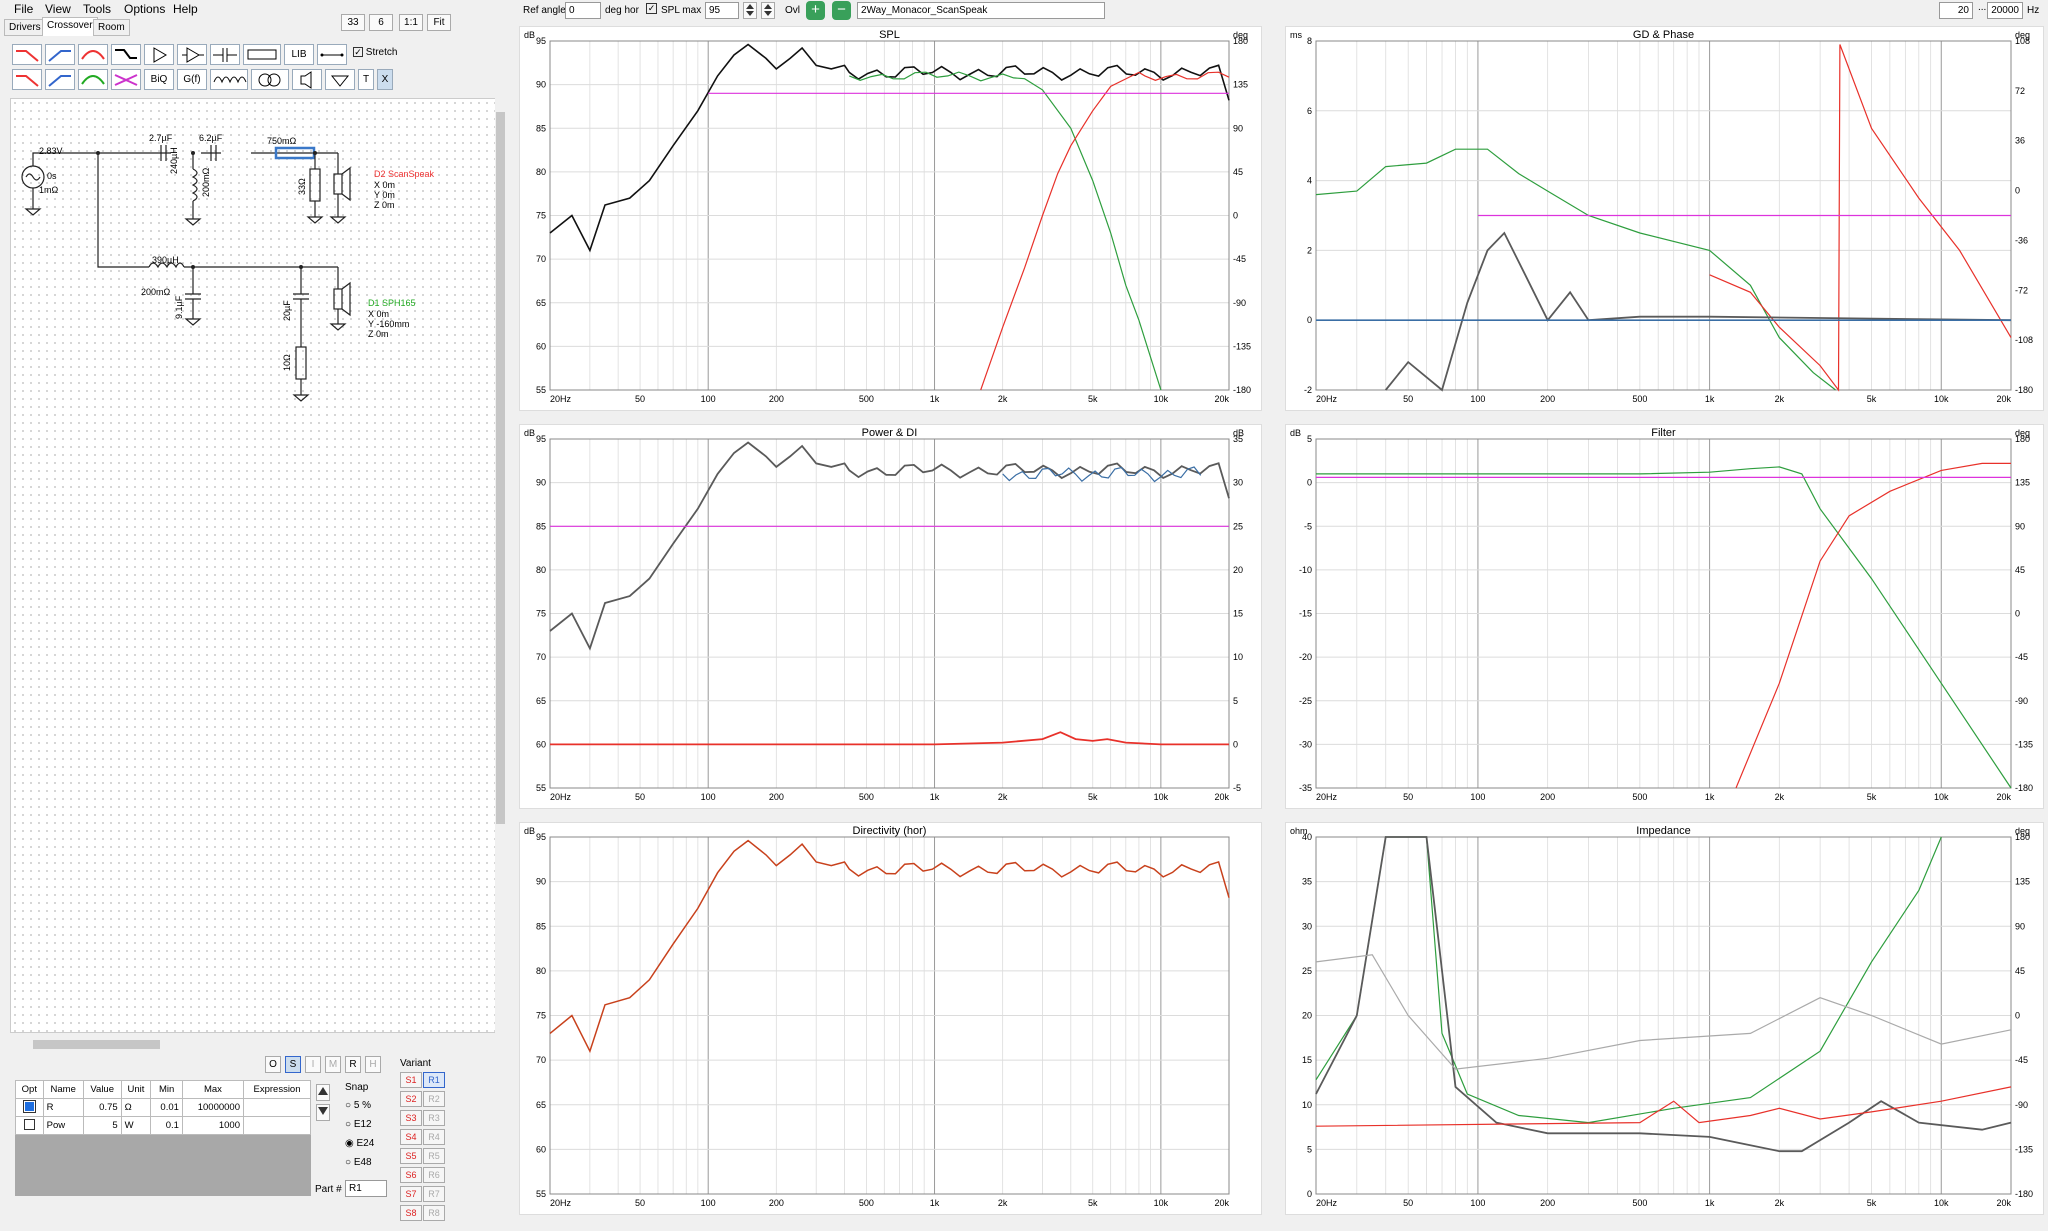  Describe the element at coordinates (225, 54) in the screenshot. I see `capacitor-tool` at that location.